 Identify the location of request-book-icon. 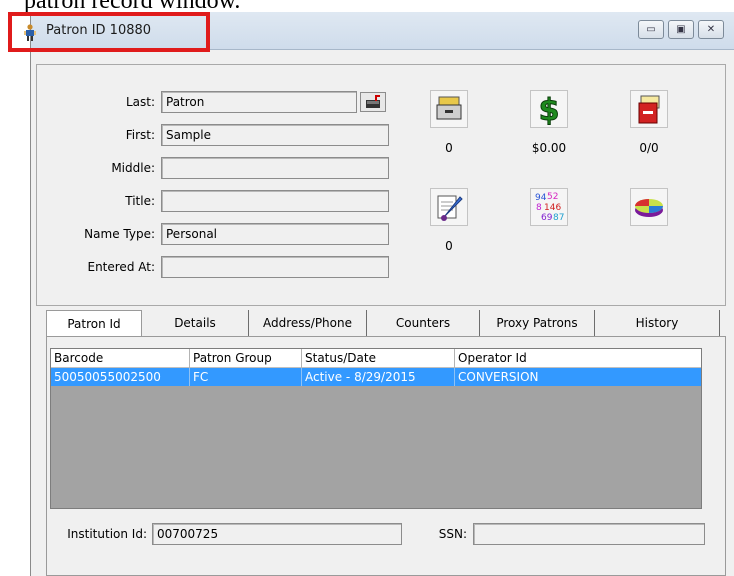
(649, 109).